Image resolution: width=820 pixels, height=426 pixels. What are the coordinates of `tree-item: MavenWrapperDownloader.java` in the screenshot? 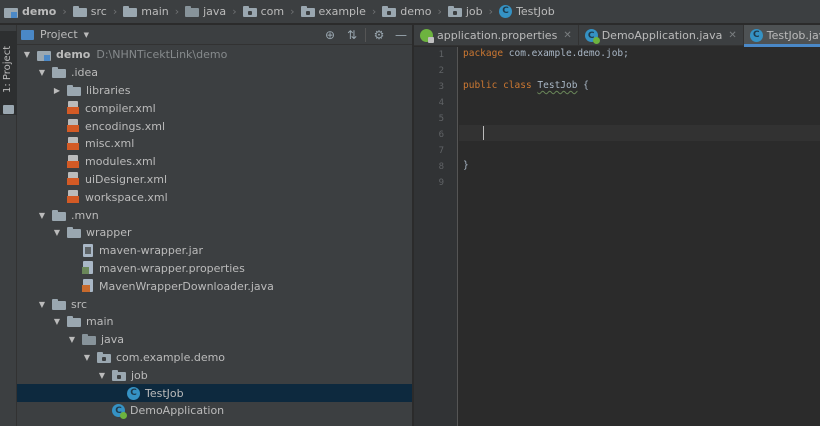 It's located at (214, 286).